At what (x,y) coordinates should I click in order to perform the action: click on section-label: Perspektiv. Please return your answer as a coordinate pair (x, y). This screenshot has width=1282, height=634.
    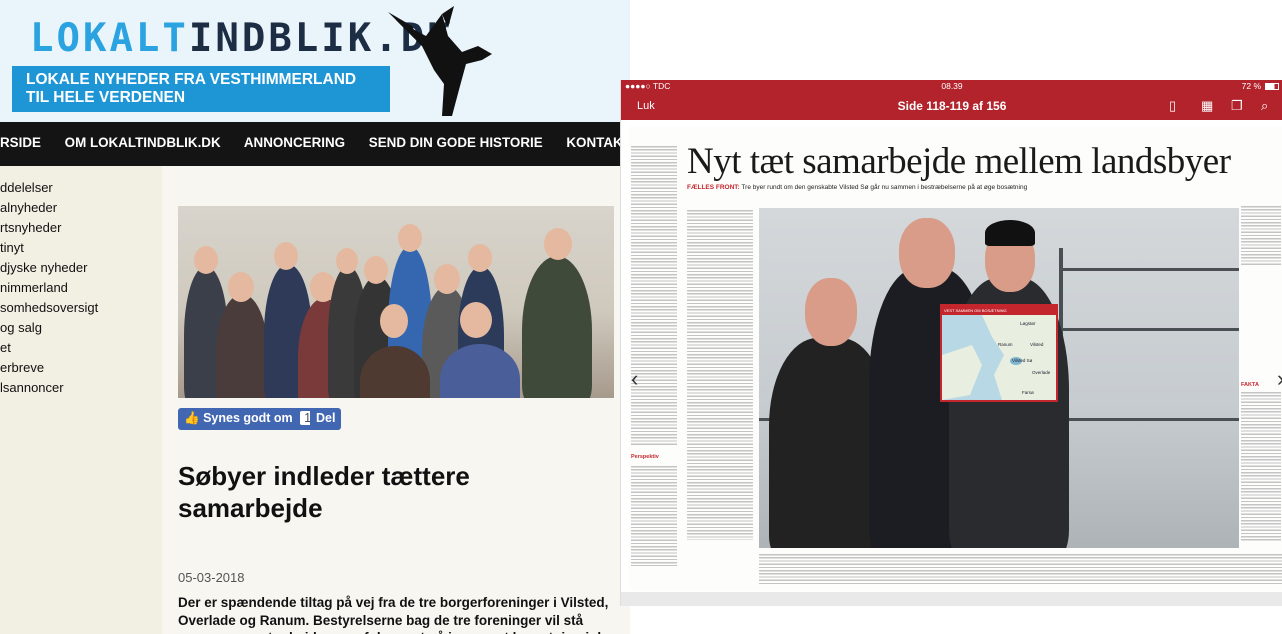
    Looking at the image, I should click on (645, 457).